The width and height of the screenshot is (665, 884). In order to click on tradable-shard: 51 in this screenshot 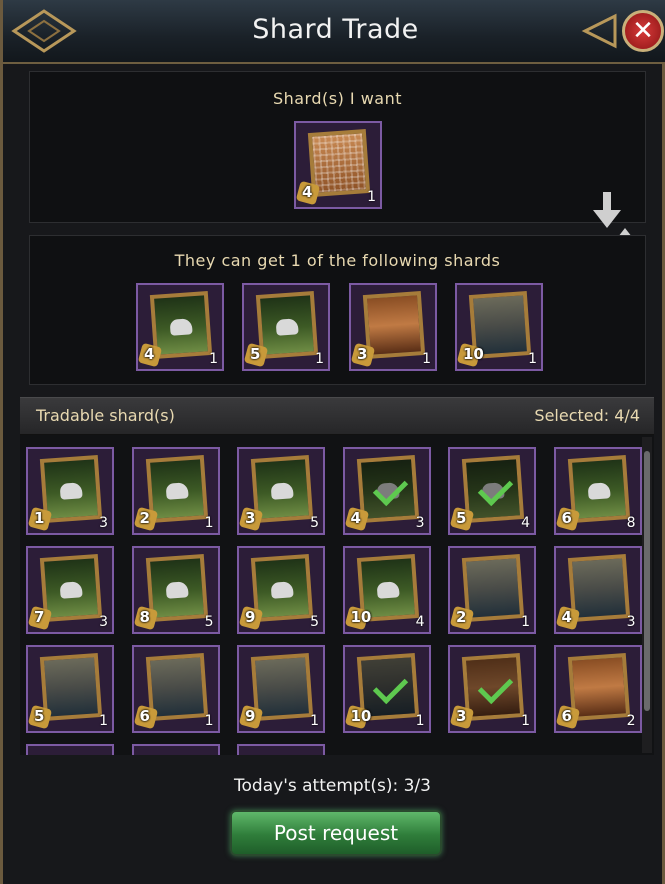, I will do `click(70, 689)`.